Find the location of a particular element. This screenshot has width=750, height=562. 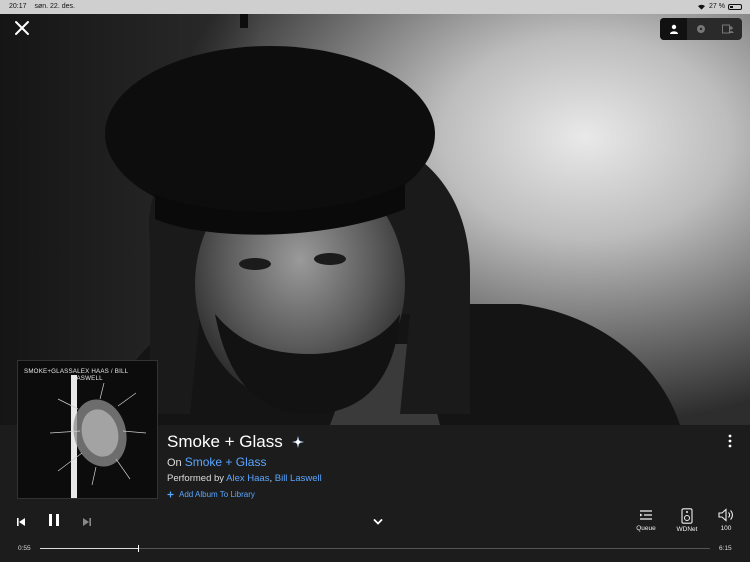

progress-fill is located at coordinates (89, 548).